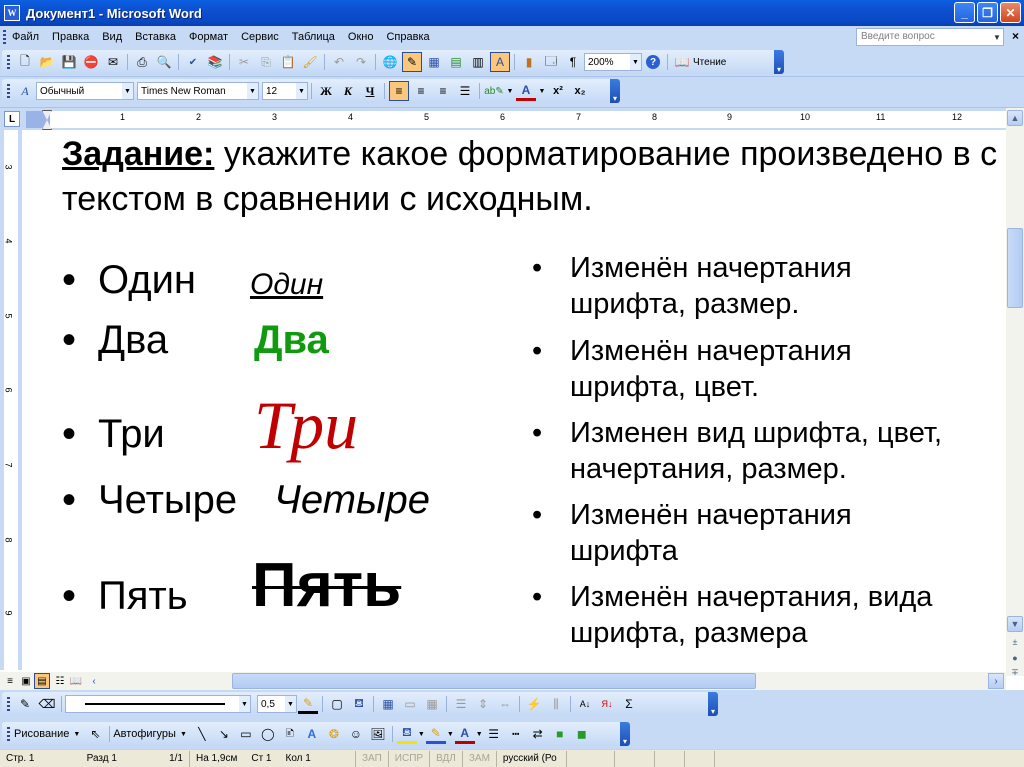 The width and height of the screenshot is (1024, 767). Describe the element at coordinates (410, 37) in the screenshot. I see `menu-help: Справка` at that location.